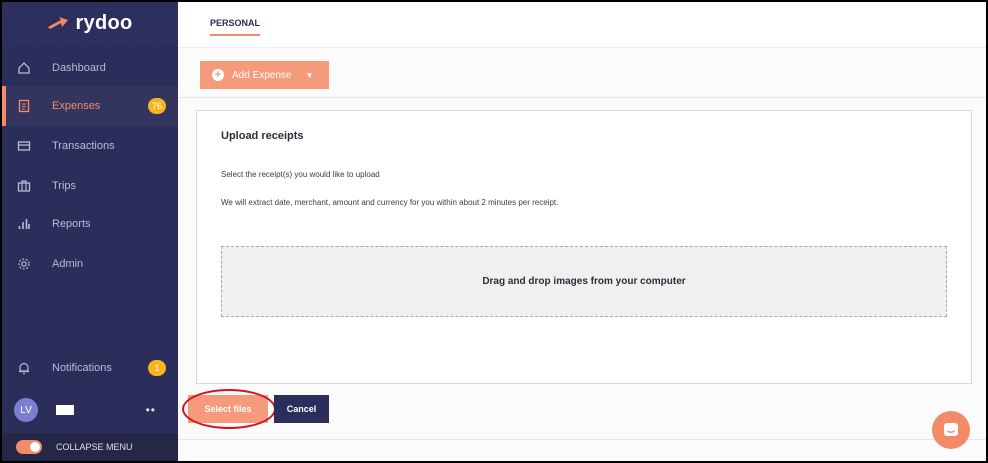  Describe the element at coordinates (94, 447) in the screenshot. I see `collapse-menu-label: COLLAPSE MENU` at that location.